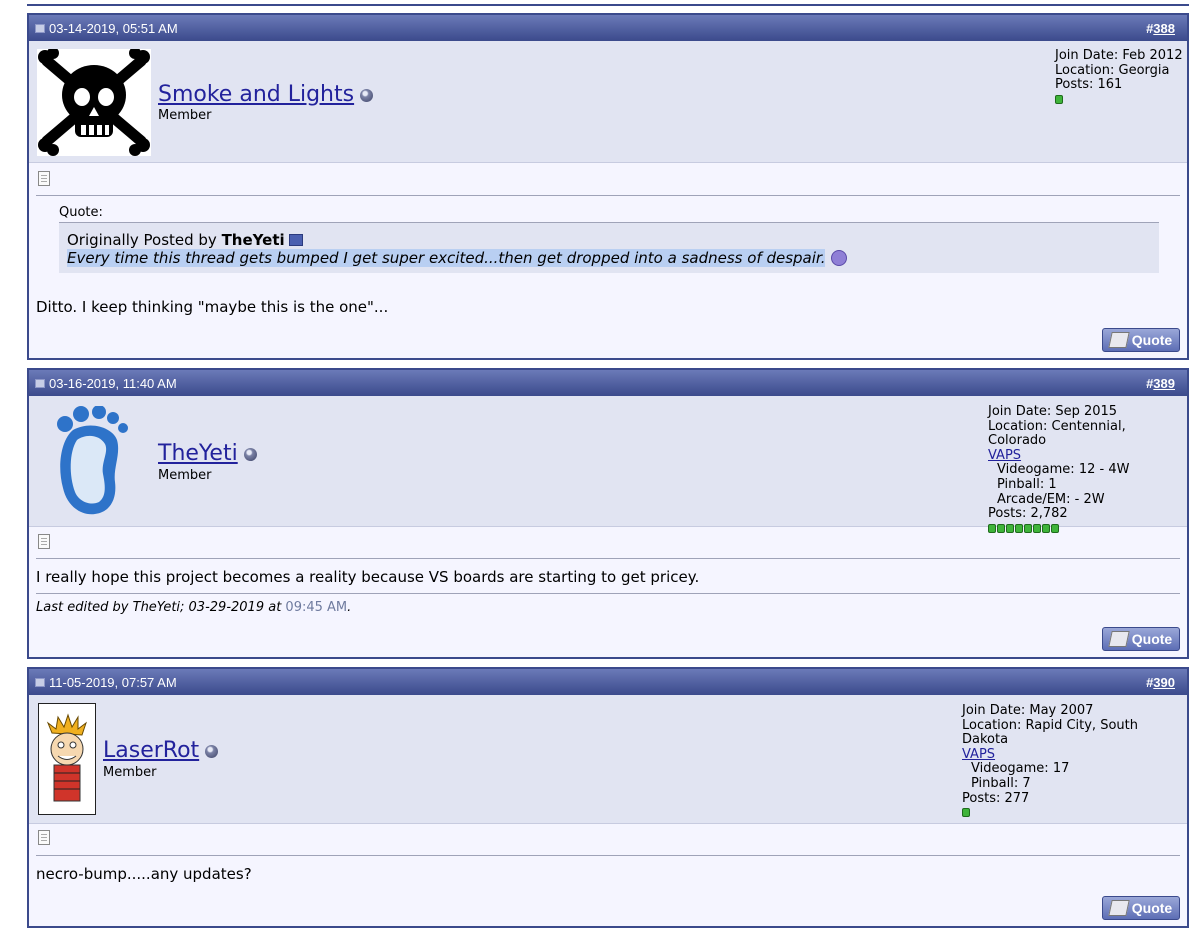 The width and height of the screenshot is (1200, 931). I want to click on calvin-avatar, so click(67, 759).